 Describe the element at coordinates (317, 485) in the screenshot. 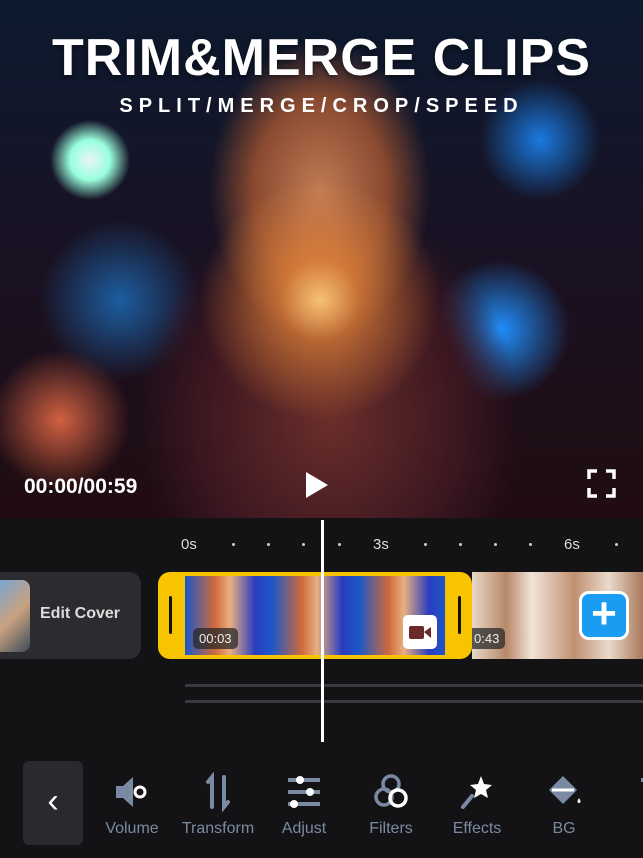

I see `play-icon` at that location.